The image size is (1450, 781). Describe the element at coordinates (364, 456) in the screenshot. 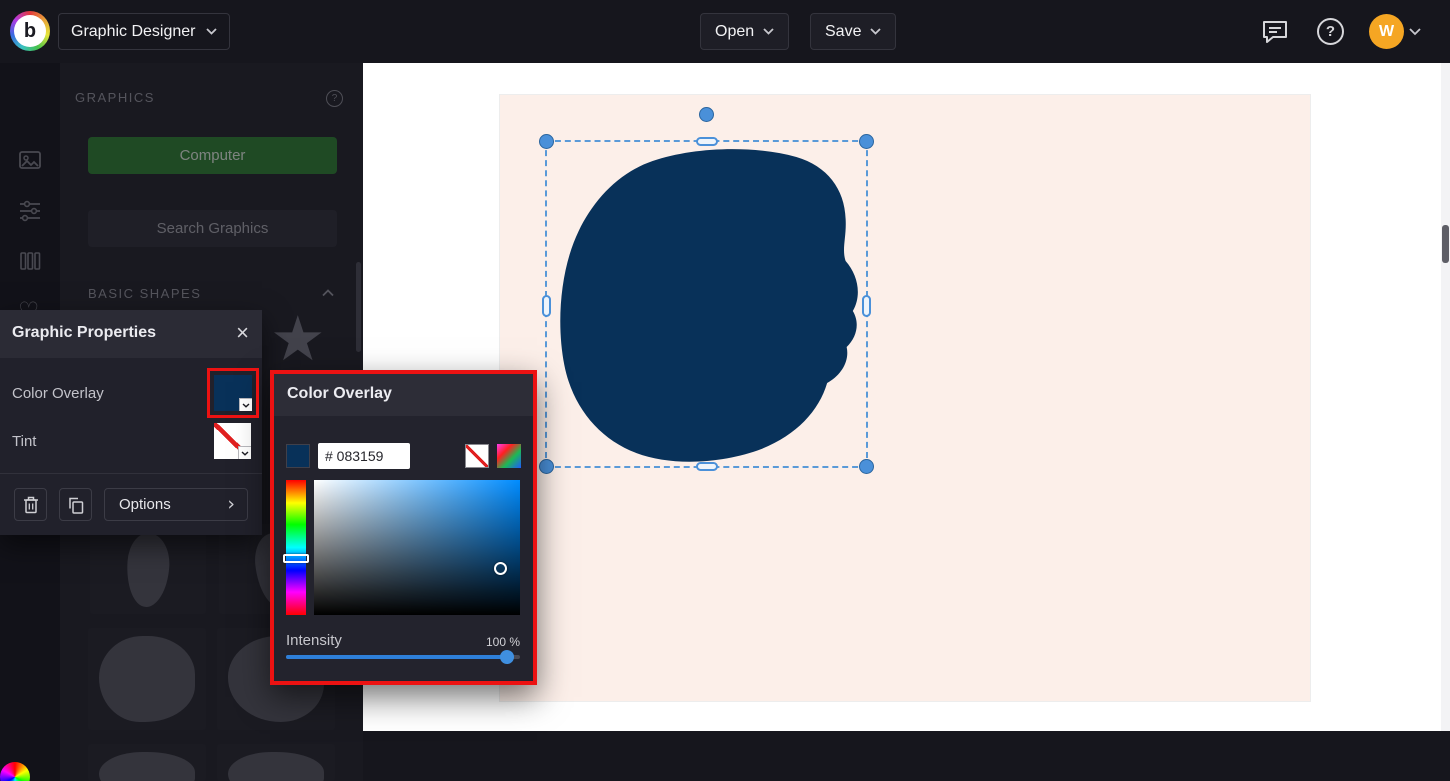

I see `hex-color-input` at that location.